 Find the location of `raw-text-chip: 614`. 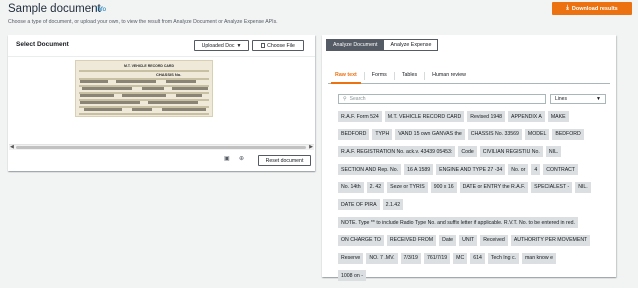

raw-text-chip: 614 is located at coordinates (477, 258).